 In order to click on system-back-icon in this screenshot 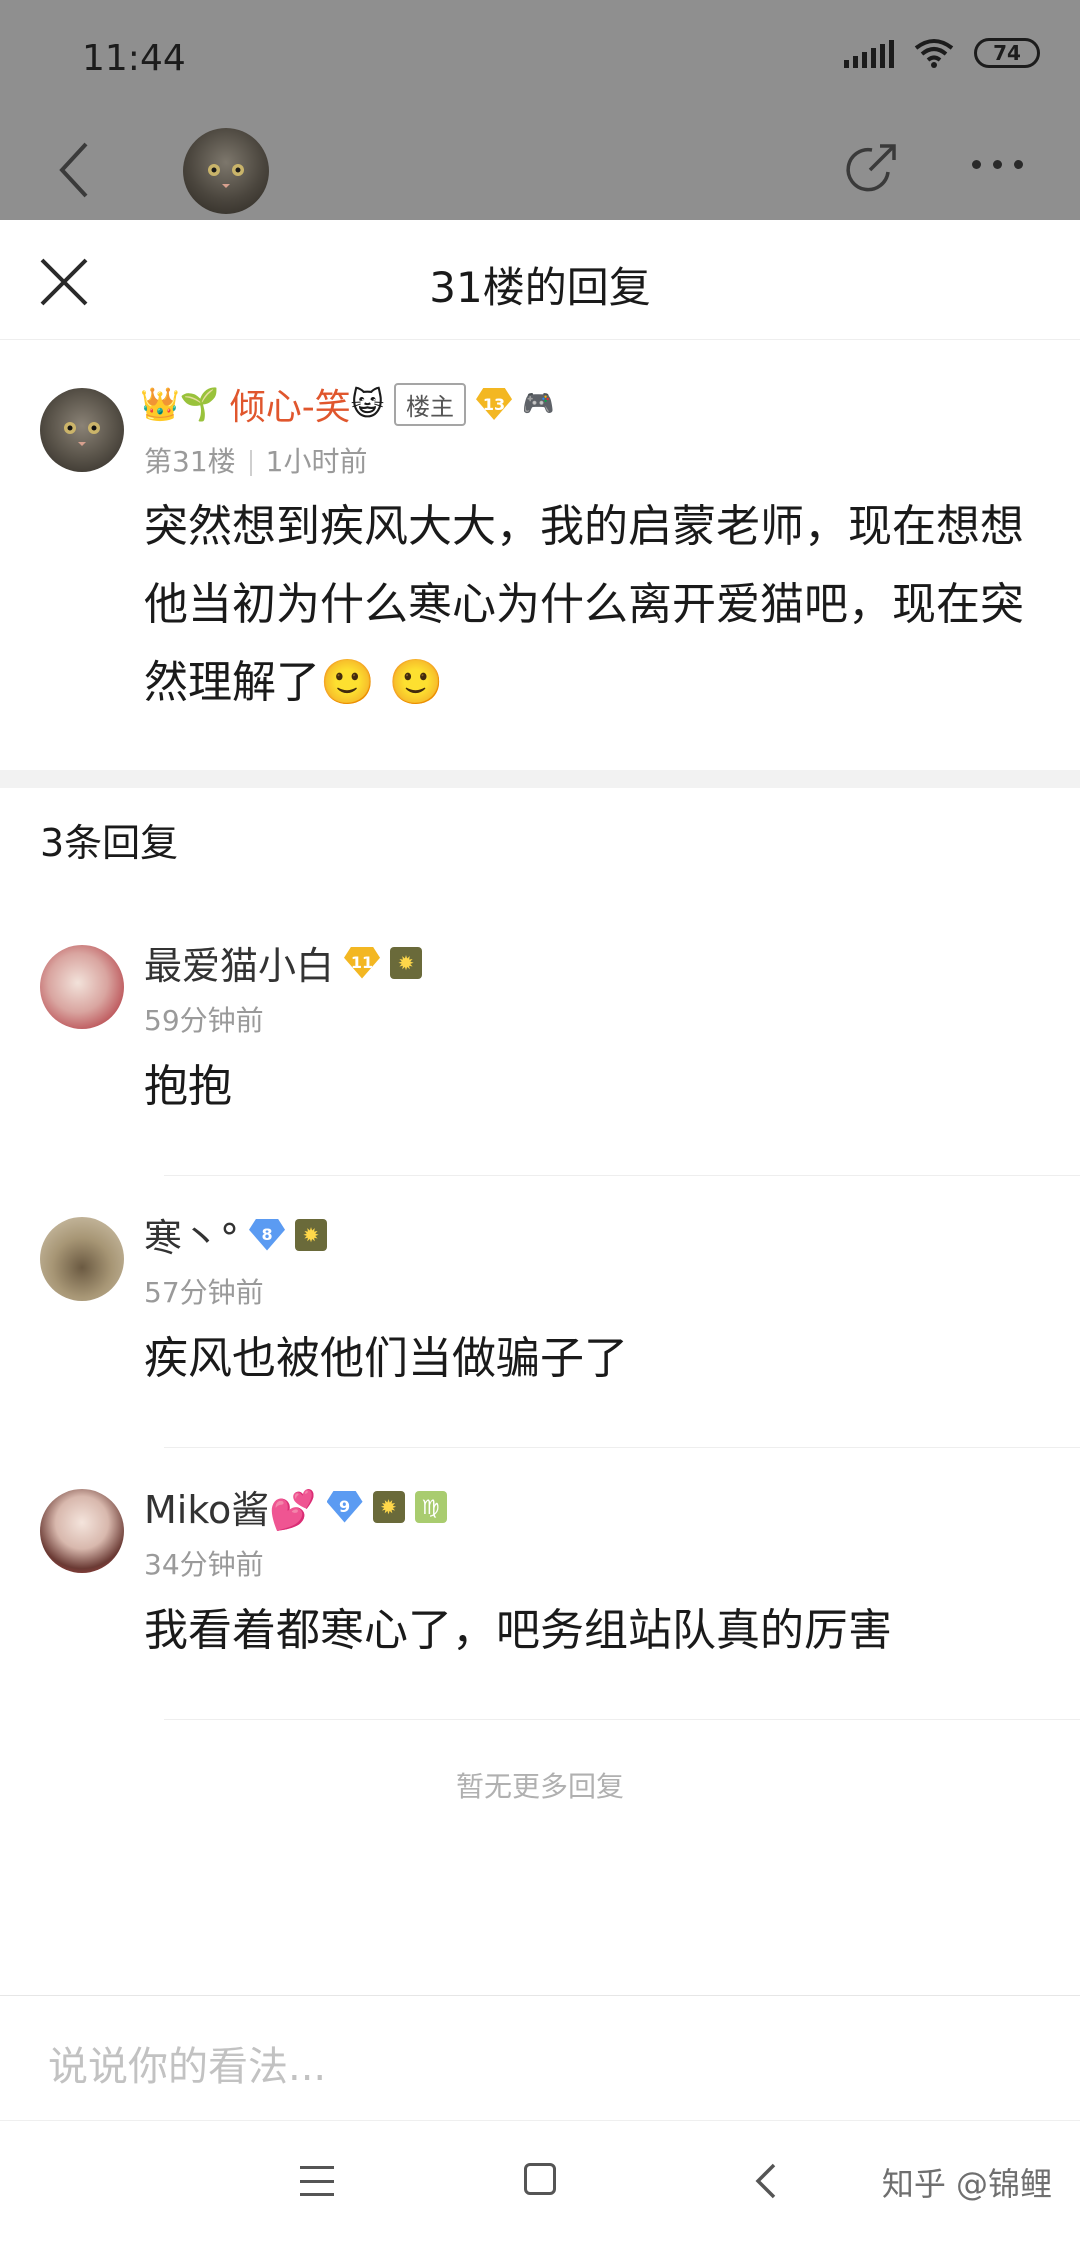, I will do `click(767, 2181)`.